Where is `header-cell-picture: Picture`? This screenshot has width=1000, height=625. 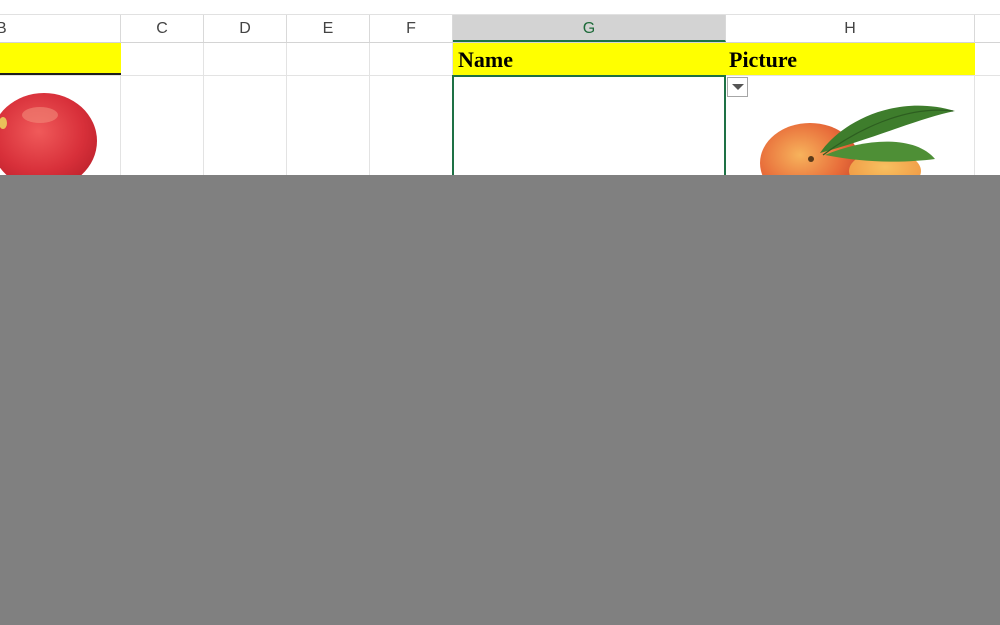
header-cell-picture: Picture is located at coordinates (850, 59).